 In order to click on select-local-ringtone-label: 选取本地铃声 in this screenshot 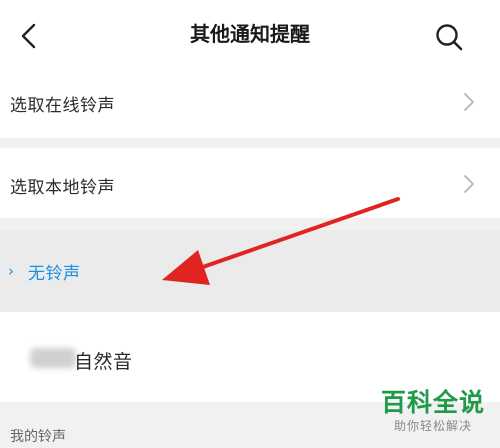, I will do `click(62, 188)`.